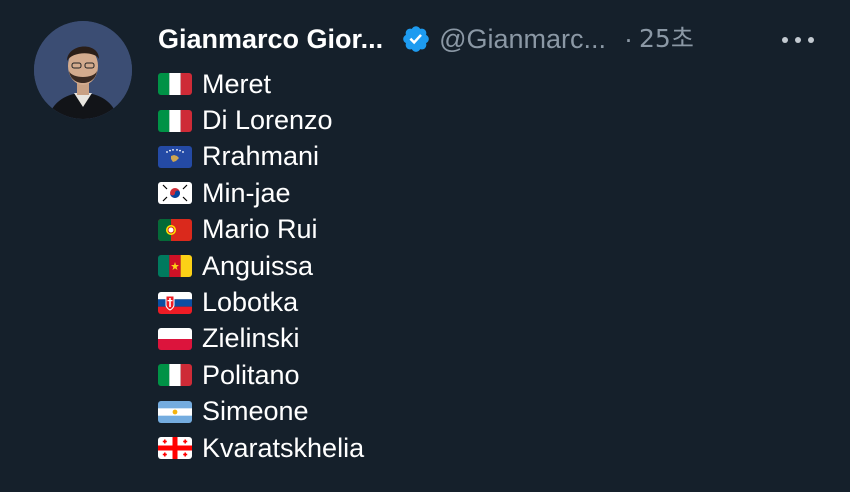 The height and width of the screenshot is (492, 850). Describe the element at coordinates (175, 411) in the screenshot. I see `argentina-flag-icon` at that location.